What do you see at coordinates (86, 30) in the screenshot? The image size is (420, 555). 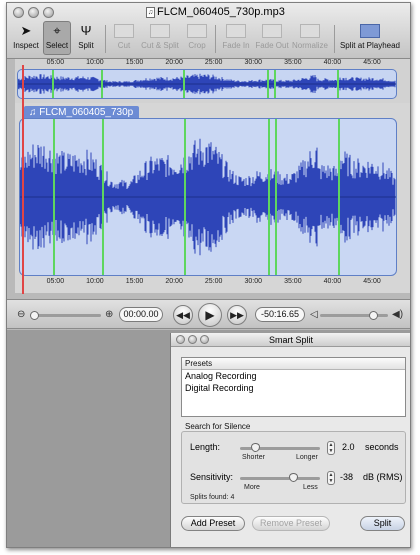 I see `split-icon: Ψ` at bounding box center [86, 30].